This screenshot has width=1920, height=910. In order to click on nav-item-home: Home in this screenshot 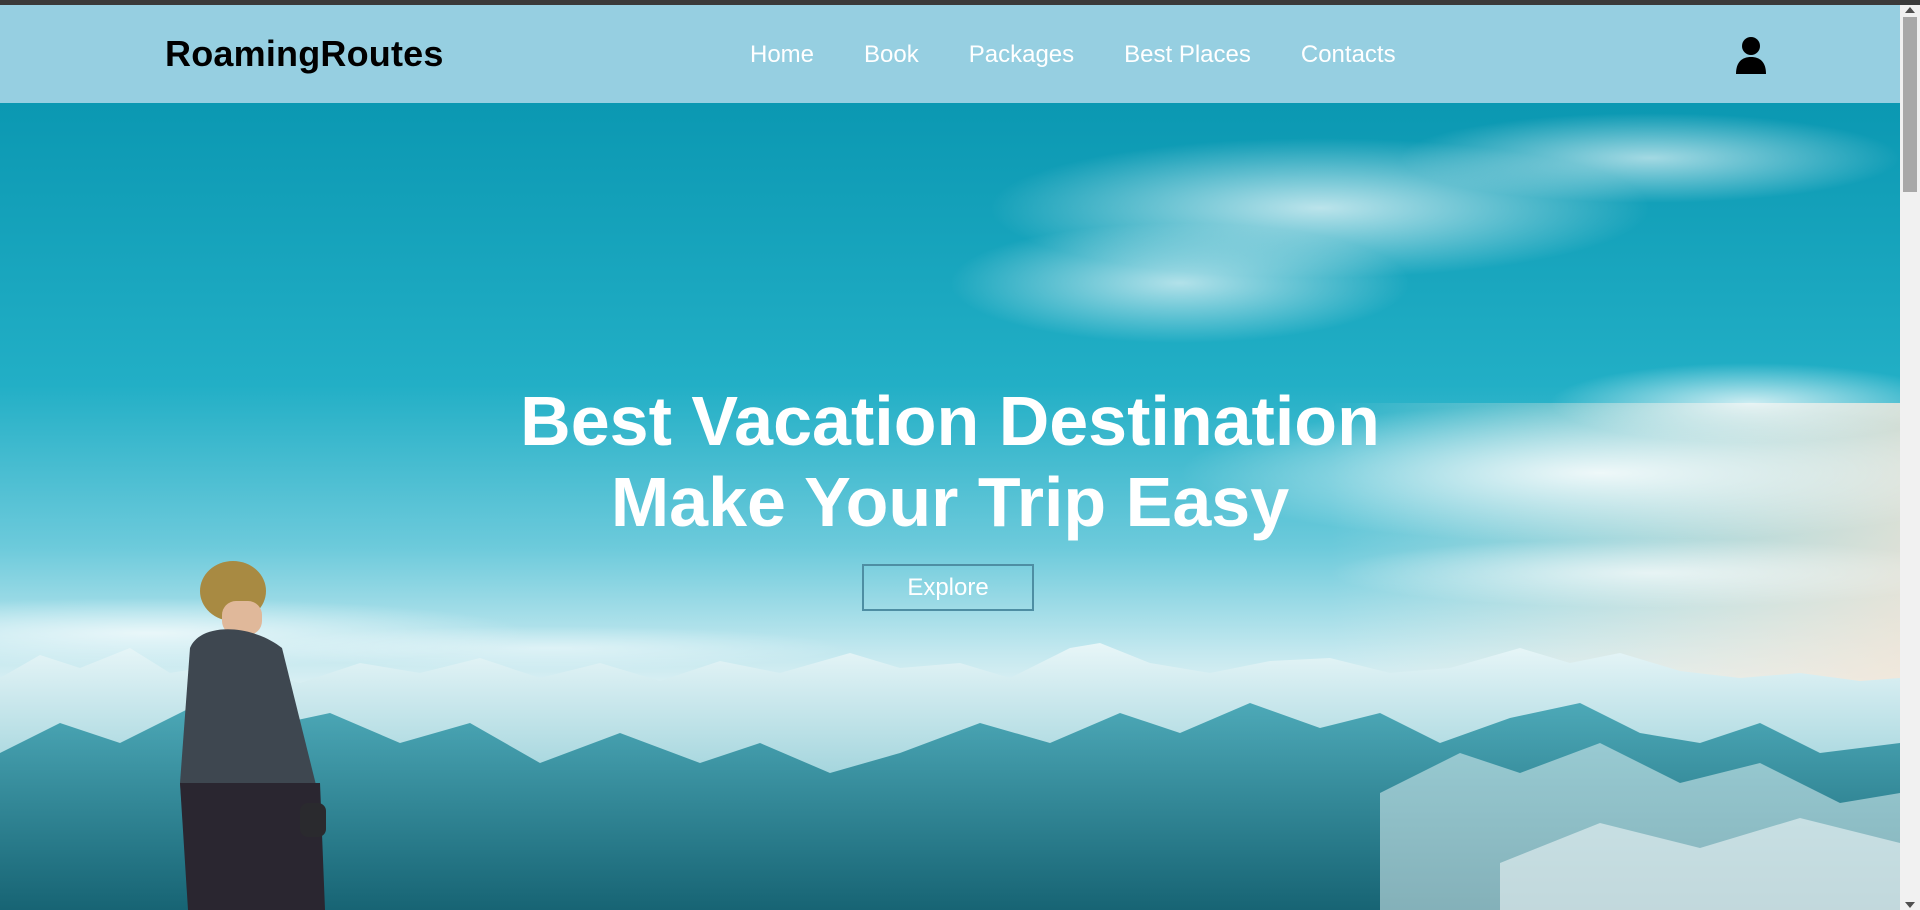, I will do `click(782, 55)`.